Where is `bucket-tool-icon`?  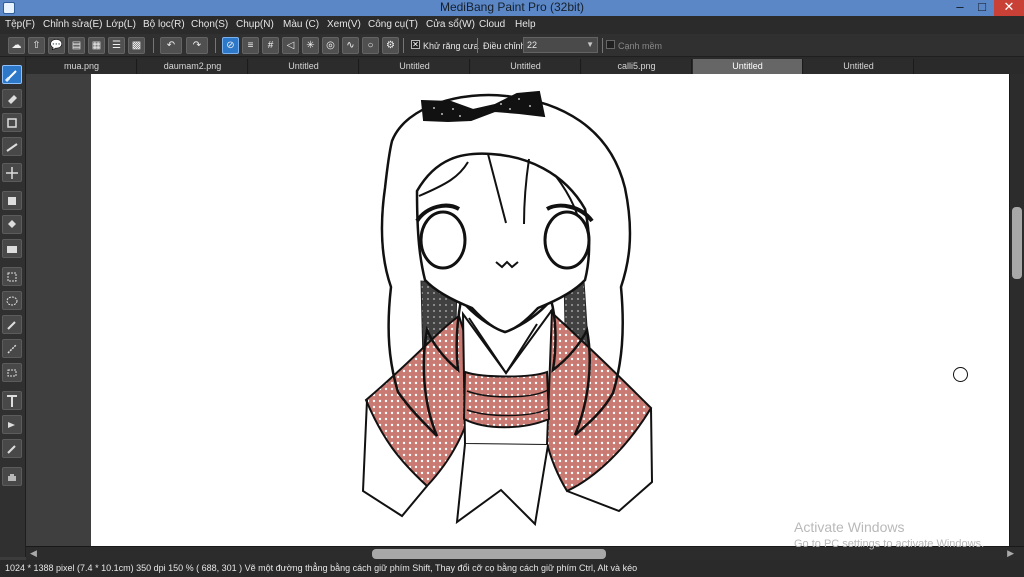
bucket-tool-icon is located at coordinates (12, 224).